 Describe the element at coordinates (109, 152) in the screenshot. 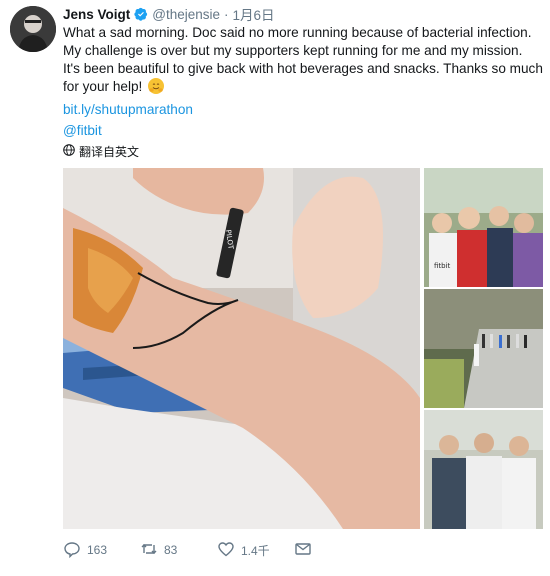

I see `translate-label: 翻译自英文` at that location.